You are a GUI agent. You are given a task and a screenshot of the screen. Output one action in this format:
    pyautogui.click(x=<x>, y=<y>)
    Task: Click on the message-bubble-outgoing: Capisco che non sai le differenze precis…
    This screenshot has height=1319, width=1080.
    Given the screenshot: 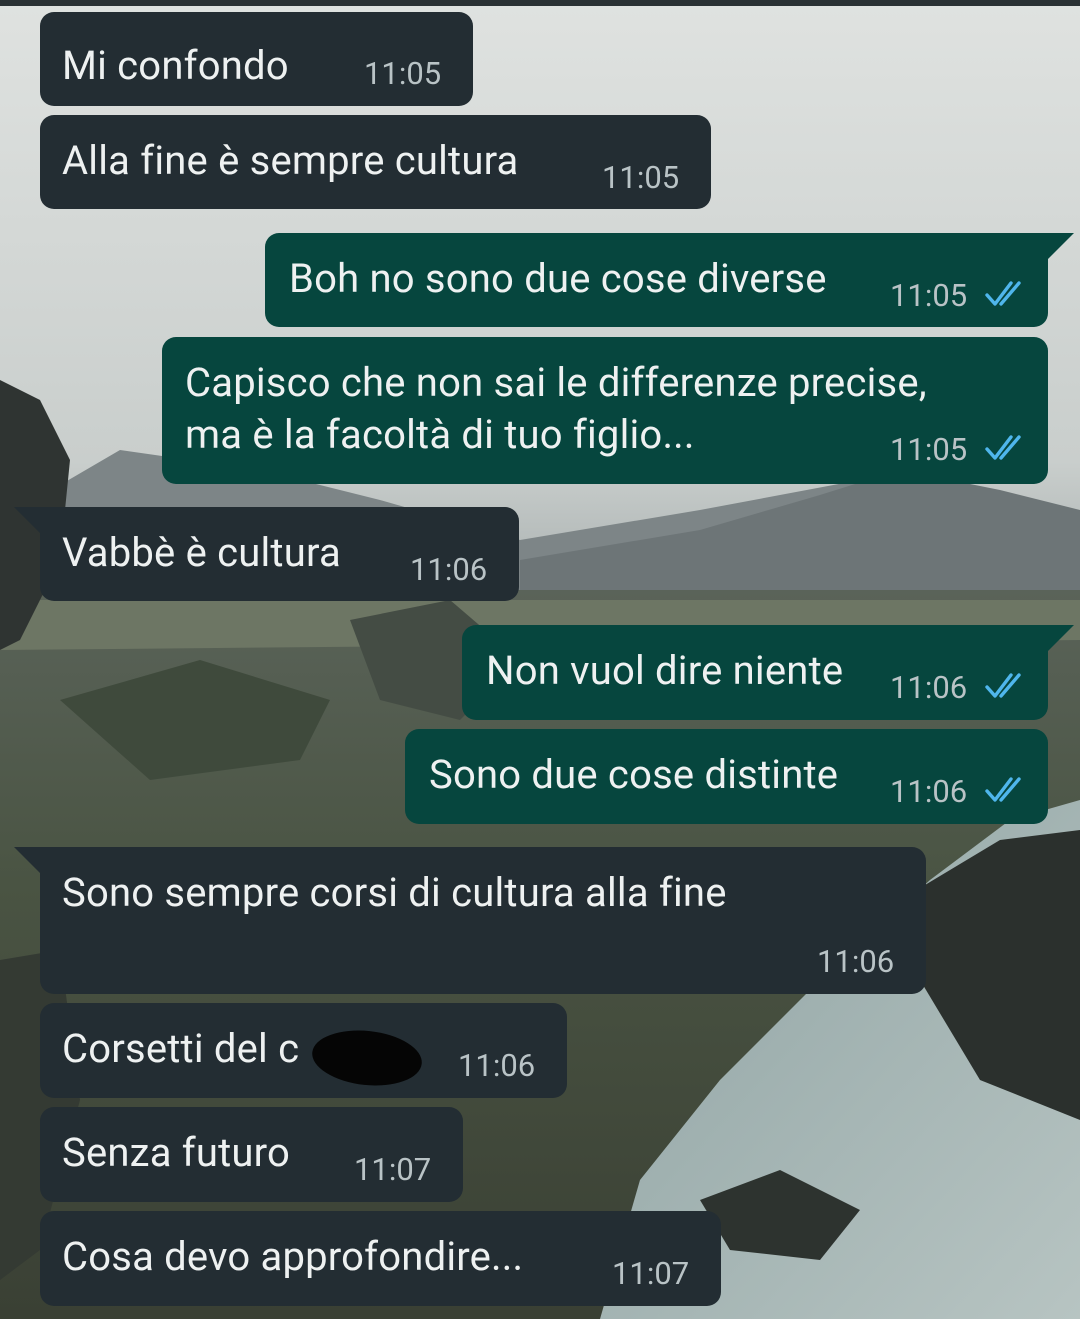 What is the action you would take?
    pyautogui.click(x=605, y=410)
    